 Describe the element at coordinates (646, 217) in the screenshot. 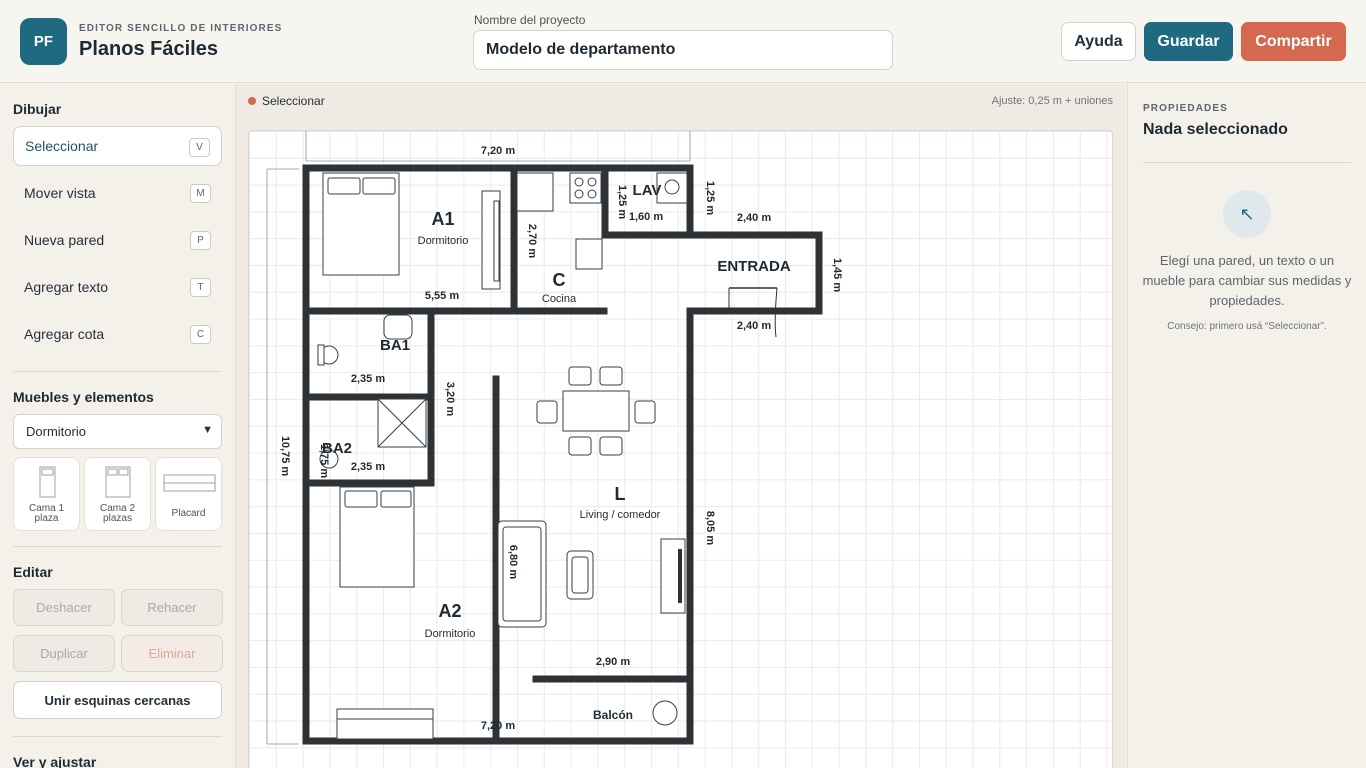

I see `dim-label: 1,60 m` at that location.